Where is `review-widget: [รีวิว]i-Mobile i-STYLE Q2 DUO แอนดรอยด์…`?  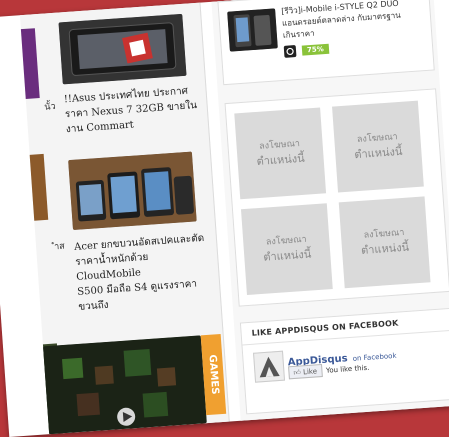 review-widget: [รีวิว]i-Mobile i-STYLE Q2 DUO แอนดรอยด์… is located at coordinates (326, 43).